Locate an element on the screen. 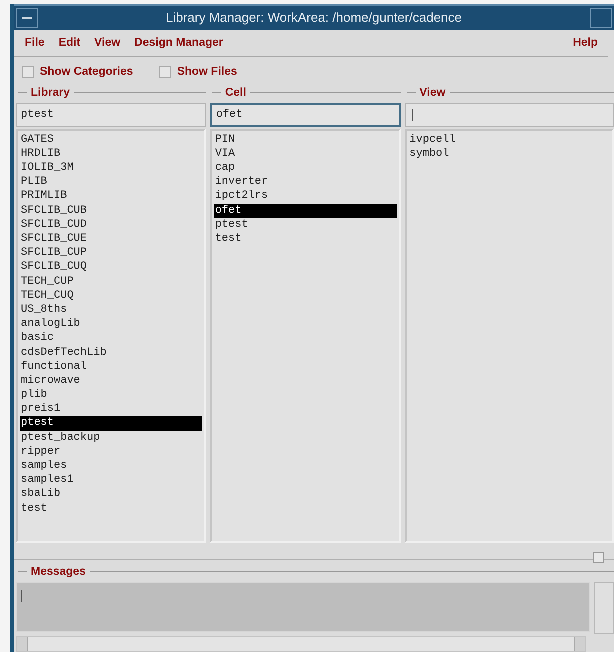 This screenshot has height=652, width=614. list-item: SFCLIB_CUB is located at coordinates (111, 211).